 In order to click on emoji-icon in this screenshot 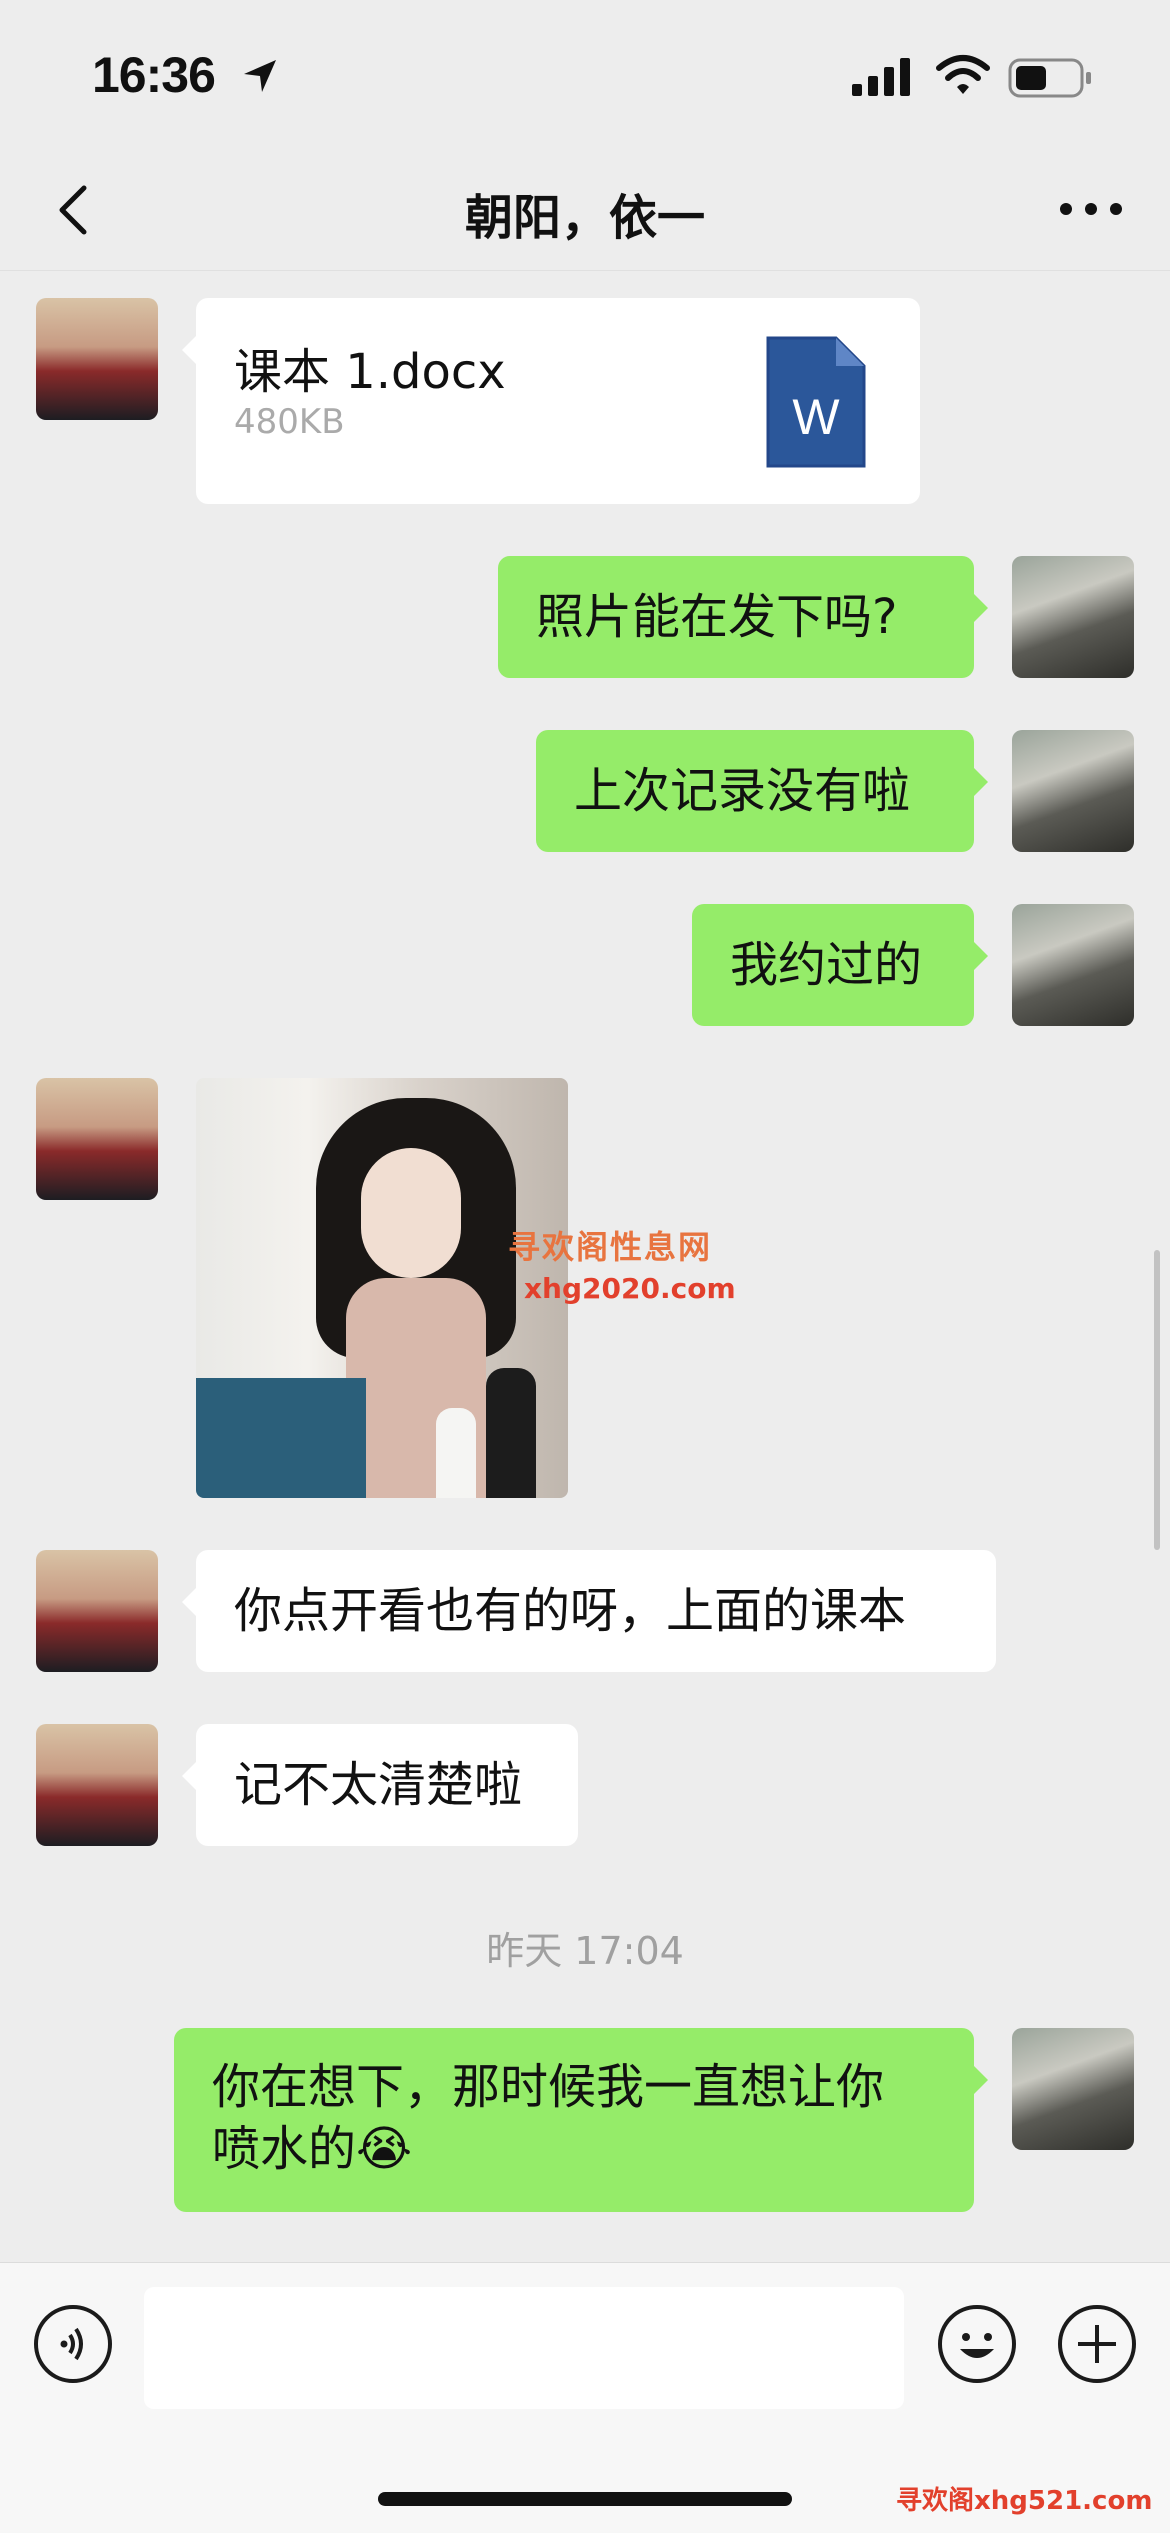, I will do `click(977, 2344)`.